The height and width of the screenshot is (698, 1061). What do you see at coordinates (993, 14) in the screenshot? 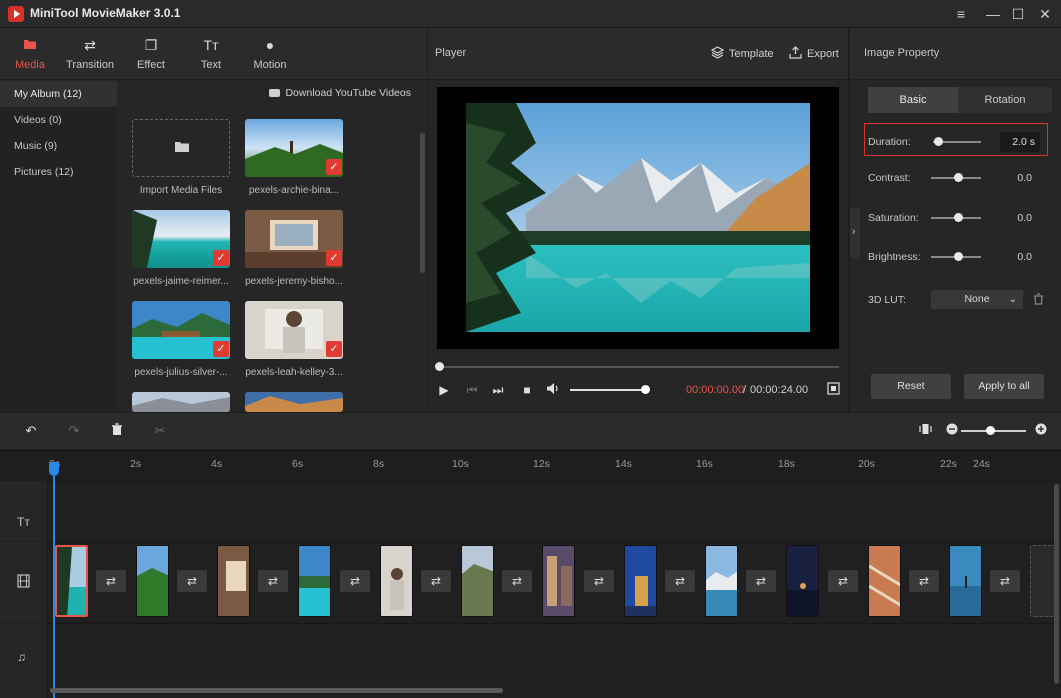
I see `minimize-icon: —` at bounding box center [993, 14].